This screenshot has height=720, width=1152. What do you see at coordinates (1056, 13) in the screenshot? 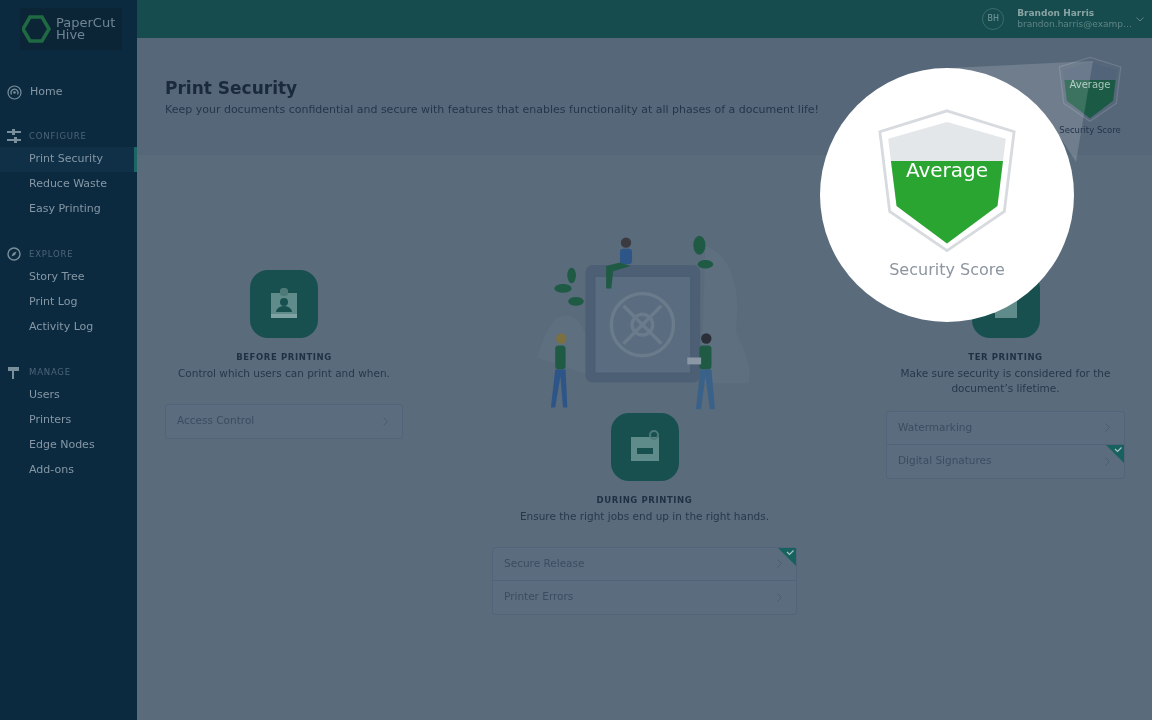
I see `user-name: Brandon Harris` at bounding box center [1056, 13].